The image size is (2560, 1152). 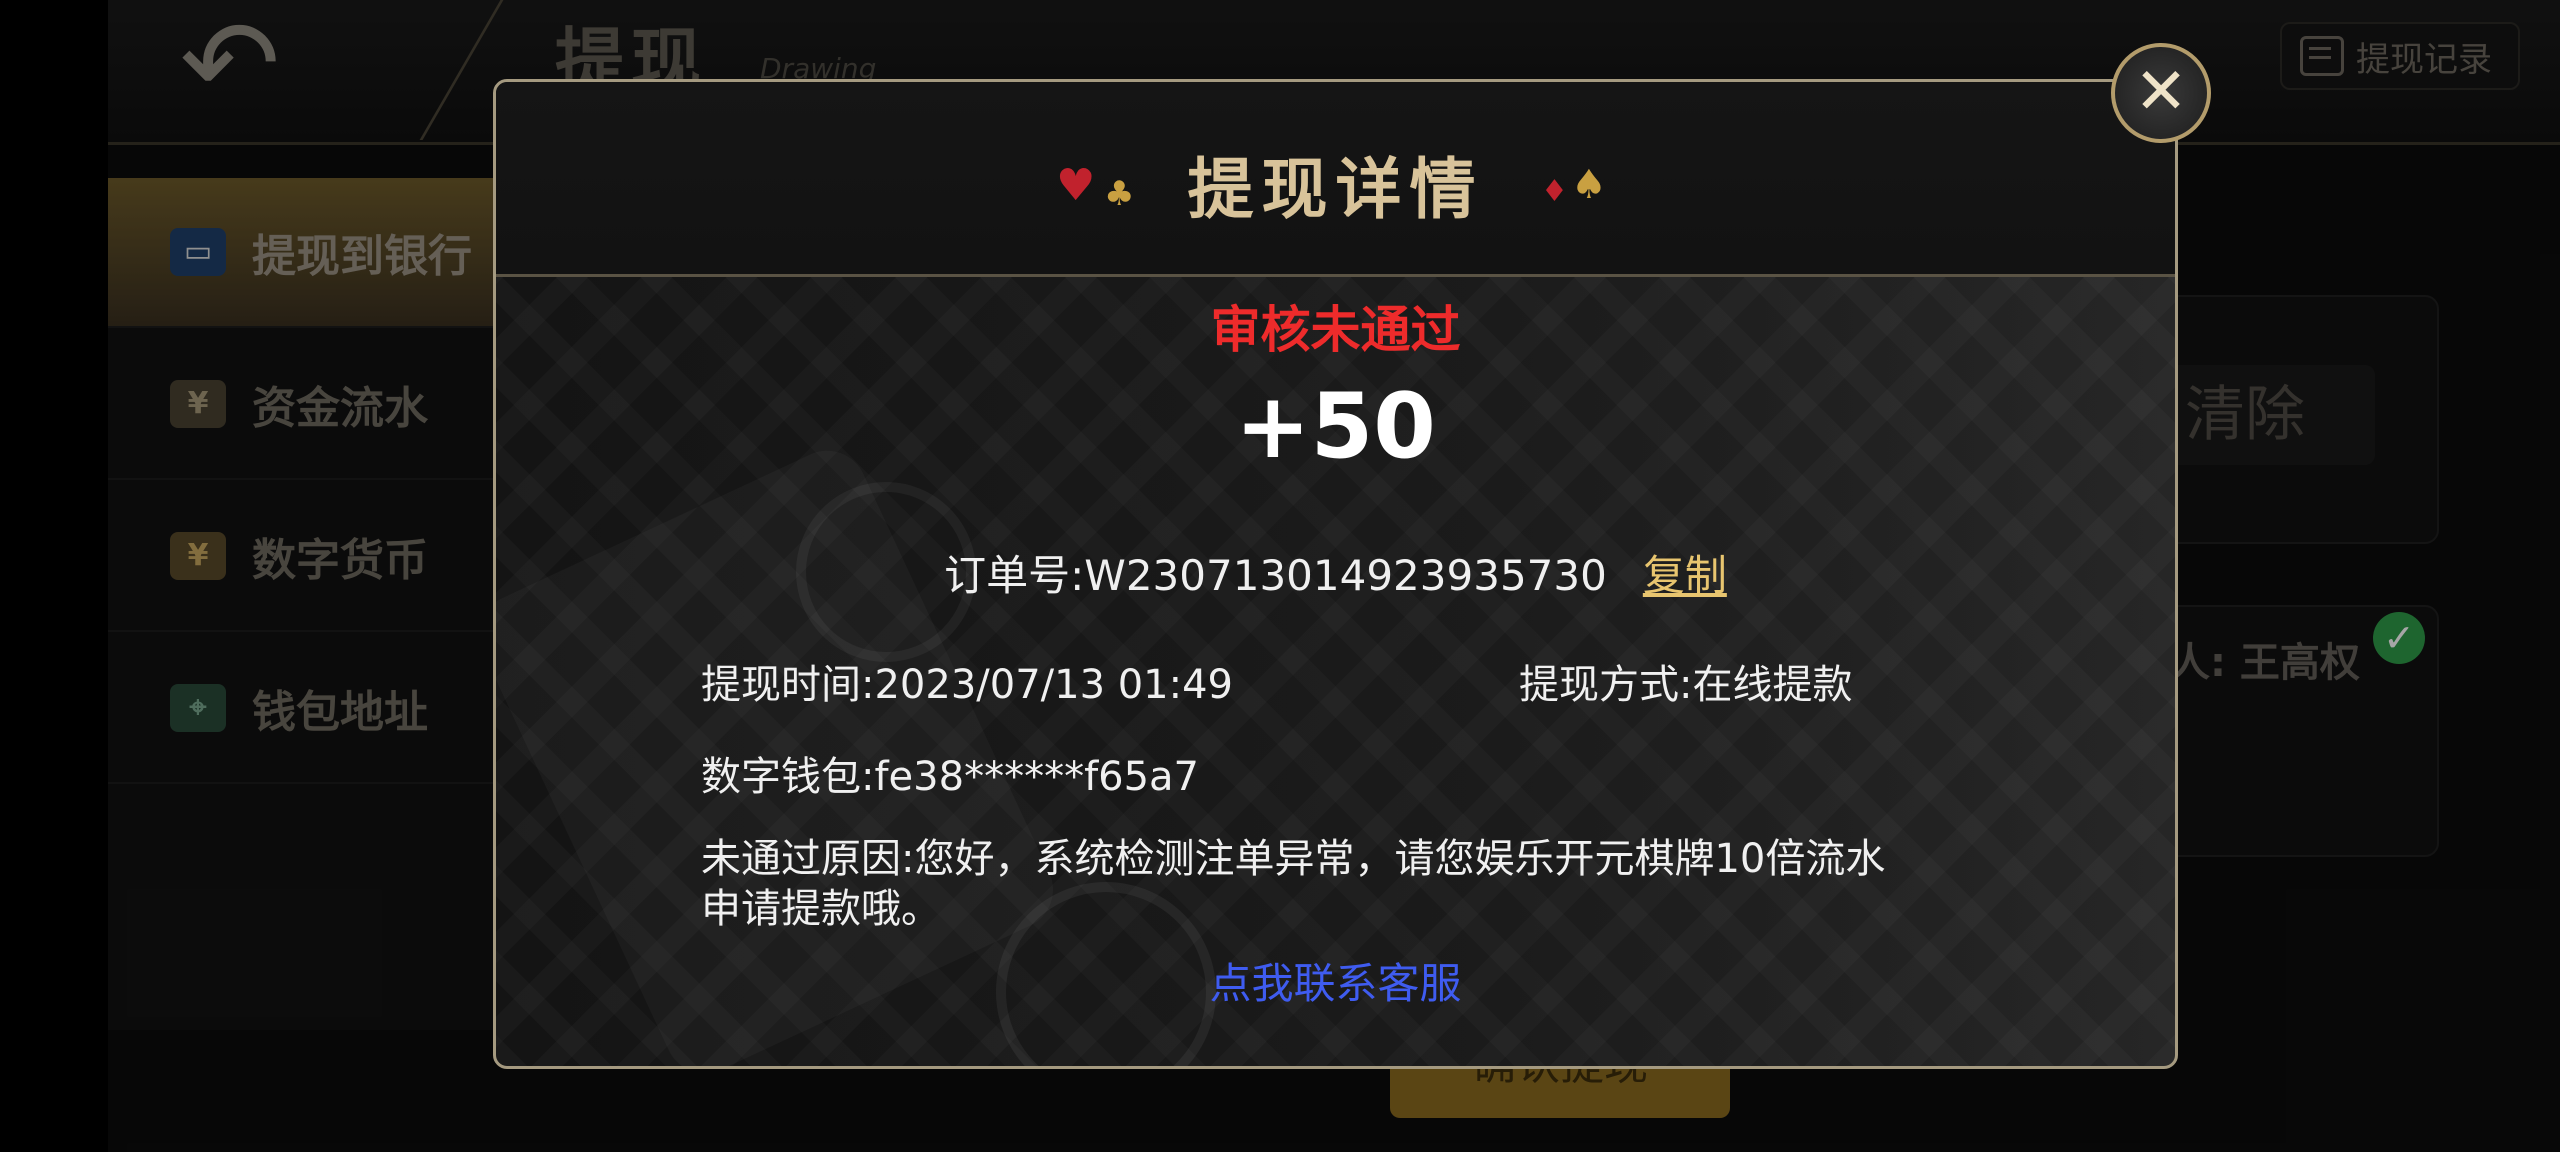 I want to click on close-icon: ✕, so click(x=2161, y=93).